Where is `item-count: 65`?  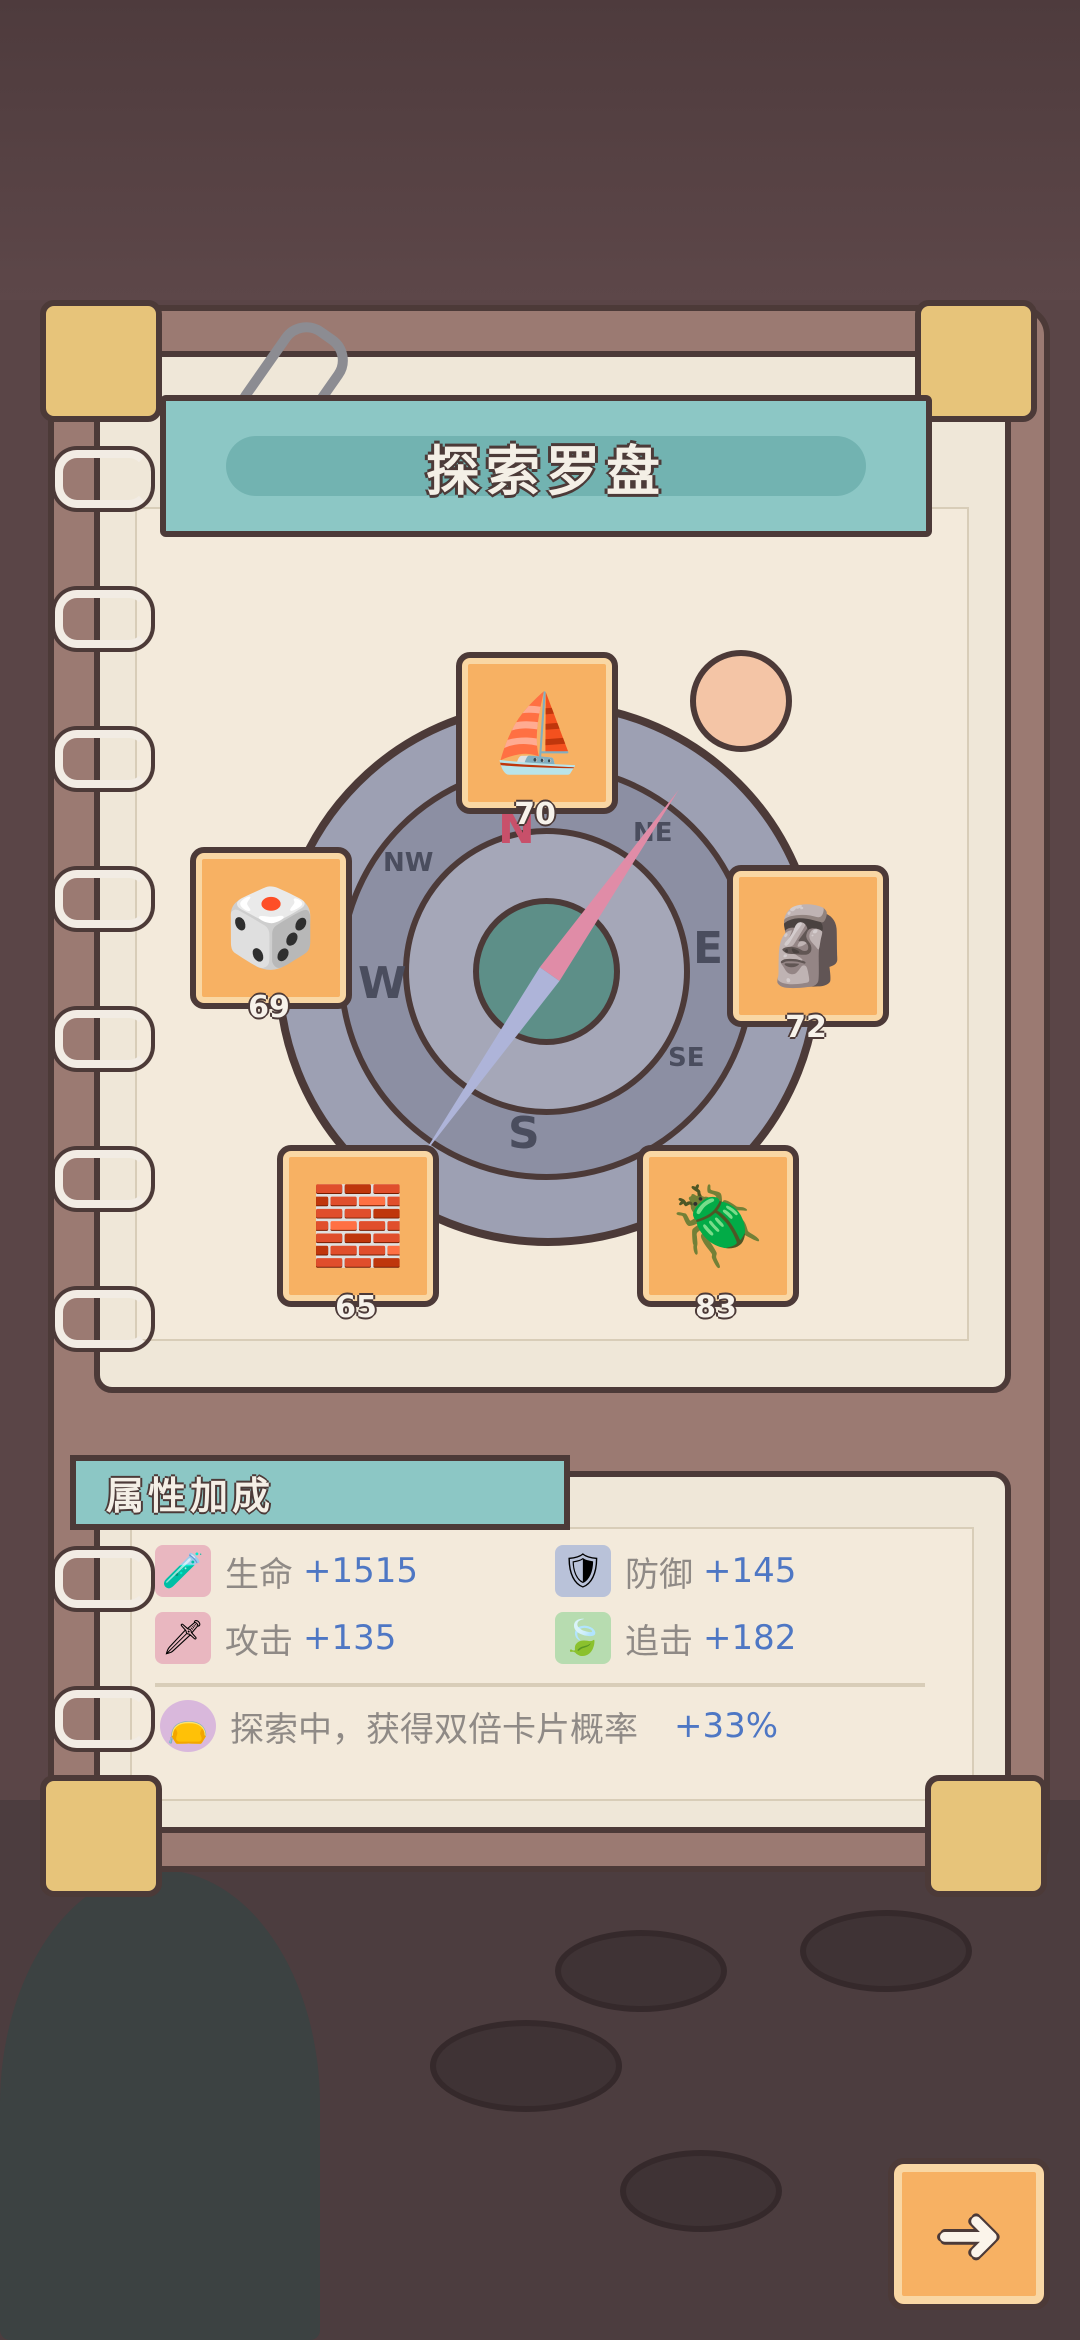 item-count: 65 is located at coordinates (356, 1307).